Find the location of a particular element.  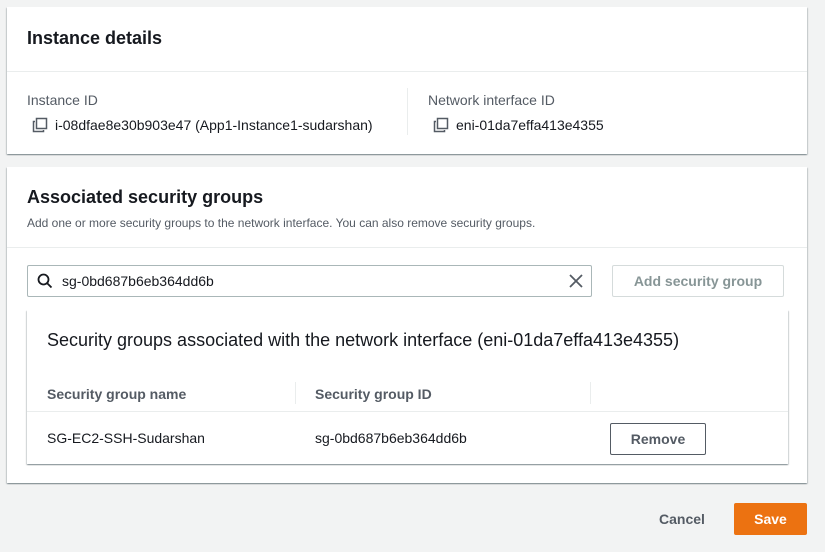

network-interface-value: eni-01da7effa413e4355 is located at coordinates (530, 125).